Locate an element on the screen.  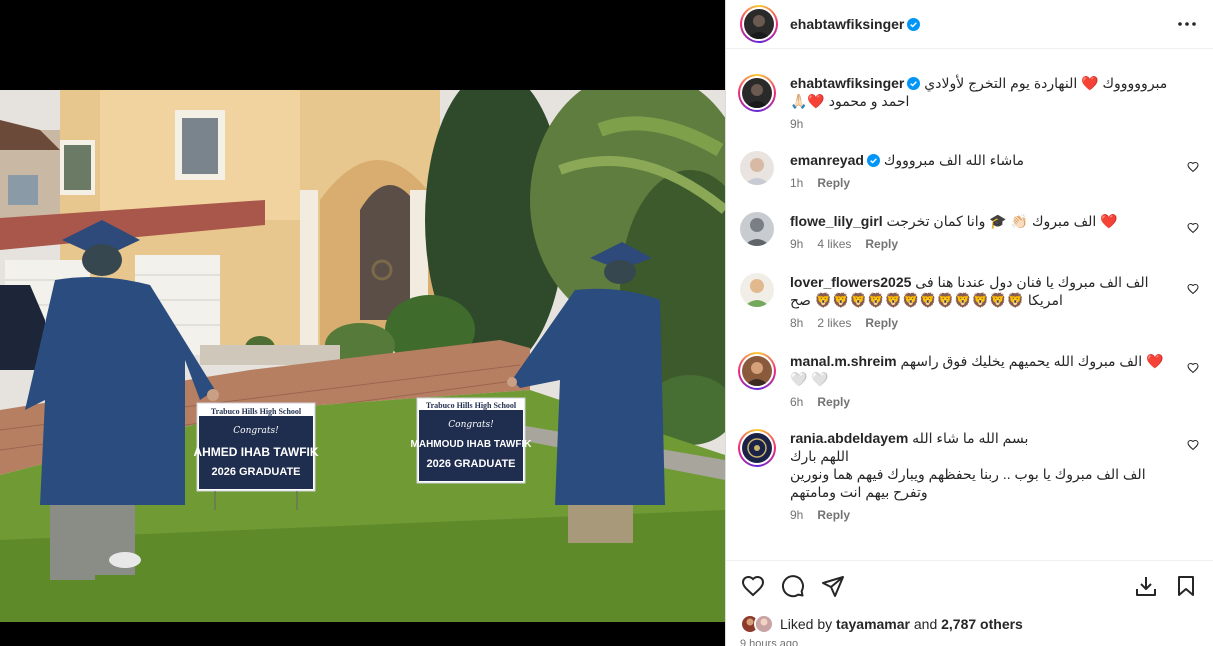
likes-user: tayamamar is located at coordinates (873, 624).